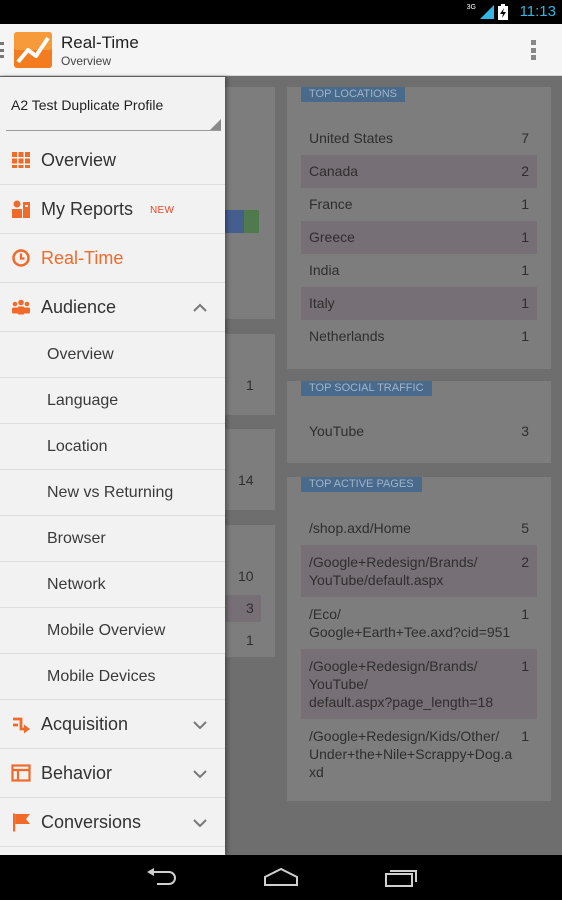  What do you see at coordinates (503, 12) in the screenshot?
I see `battery-icon` at bounding box center [503, 12].